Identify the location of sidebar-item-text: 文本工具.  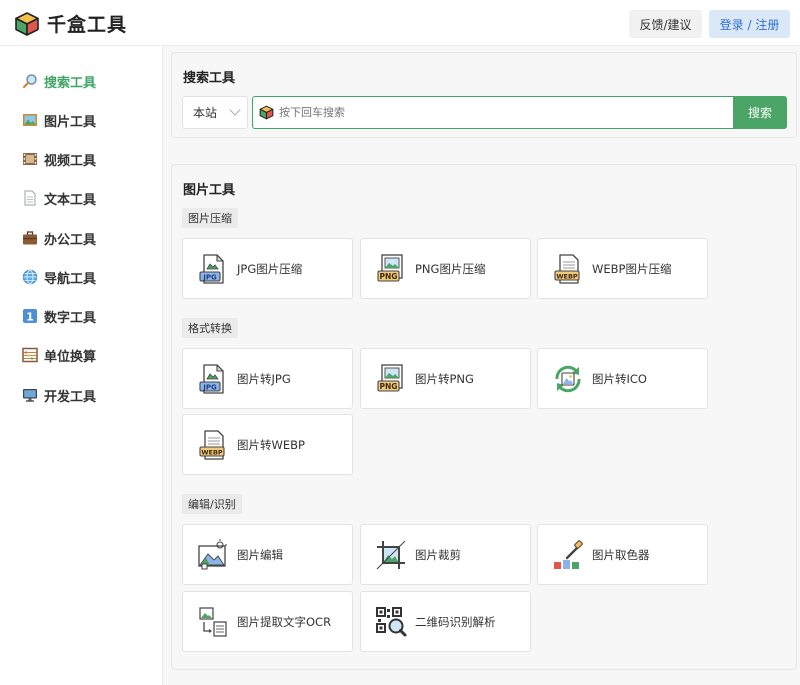
(59, 198).